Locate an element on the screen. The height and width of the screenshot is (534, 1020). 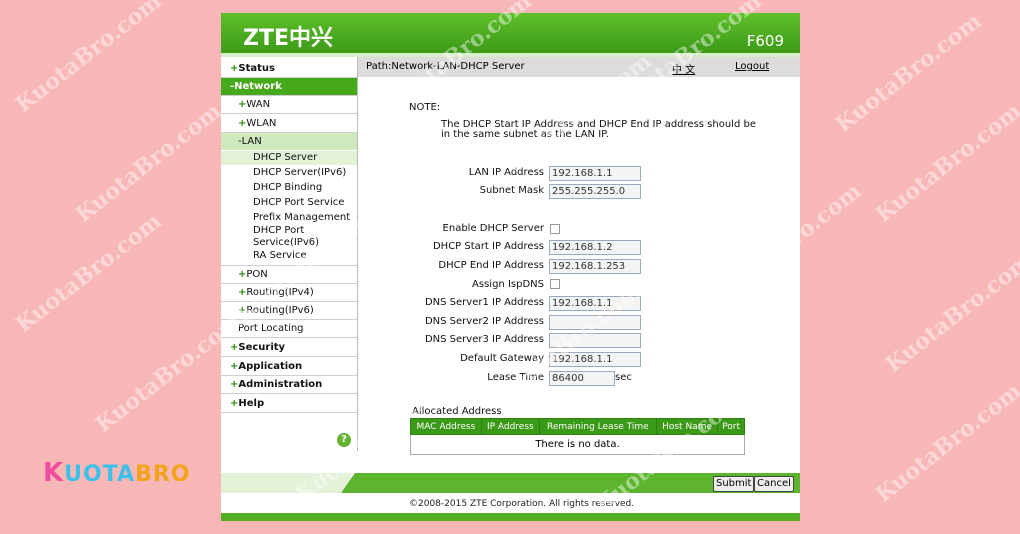
sidebar-item-status: +Status is located at coordinates (289, 69).